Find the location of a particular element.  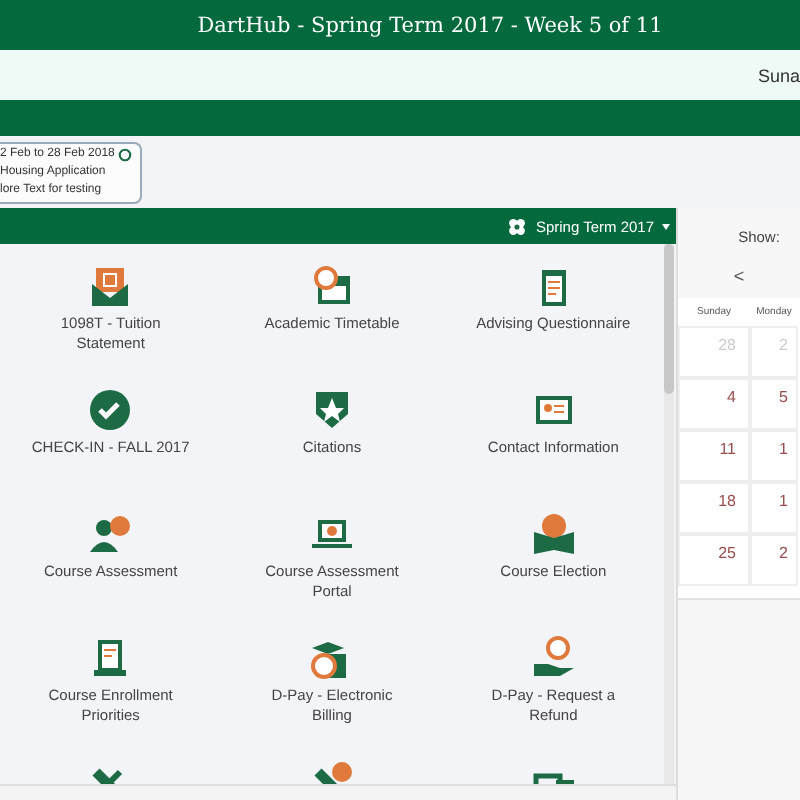

scrollbar is located at coordinates (669, 514).